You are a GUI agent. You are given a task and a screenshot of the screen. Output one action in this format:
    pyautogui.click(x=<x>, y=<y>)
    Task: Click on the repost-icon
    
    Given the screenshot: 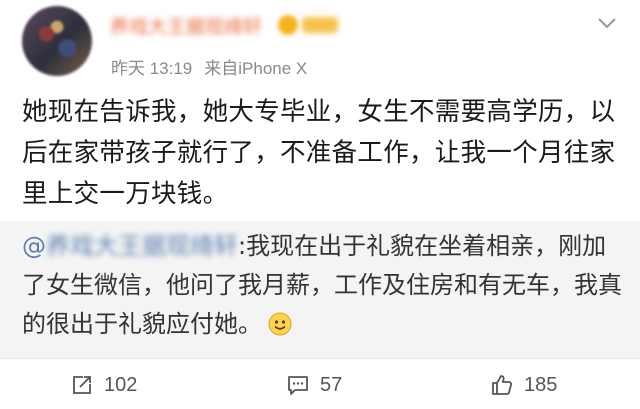 What is the action you would take?
    pyautogui.click(x=82, y=385)
    